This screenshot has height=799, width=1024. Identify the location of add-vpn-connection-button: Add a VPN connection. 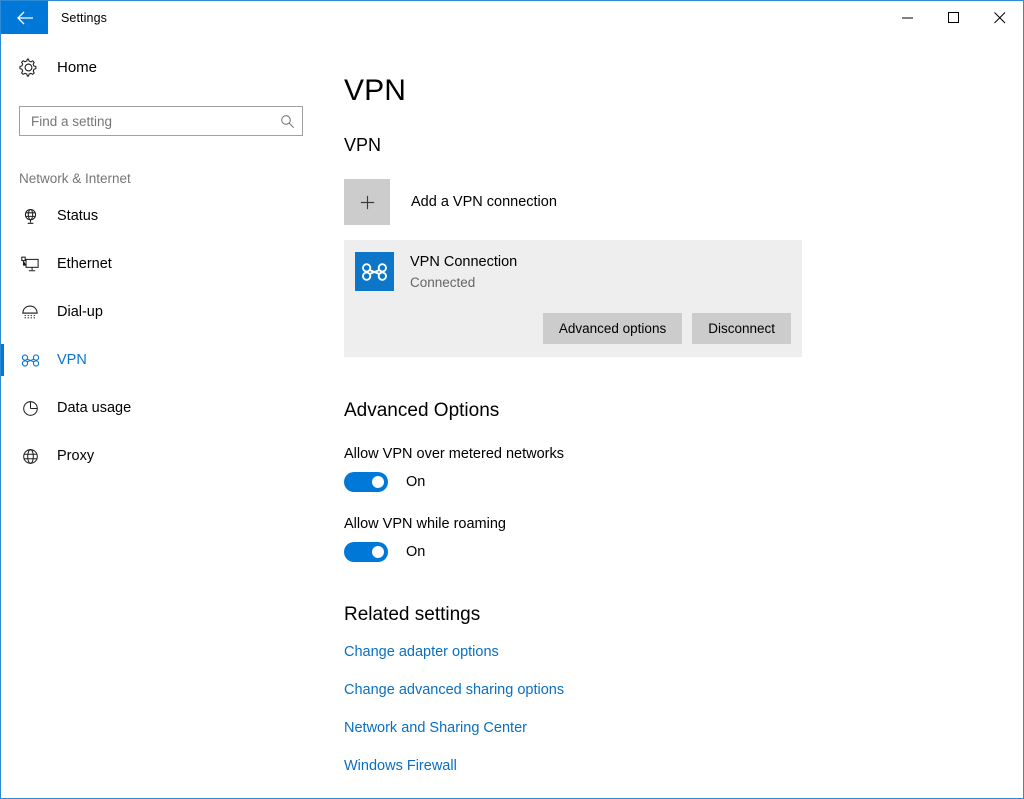
(573, 202).